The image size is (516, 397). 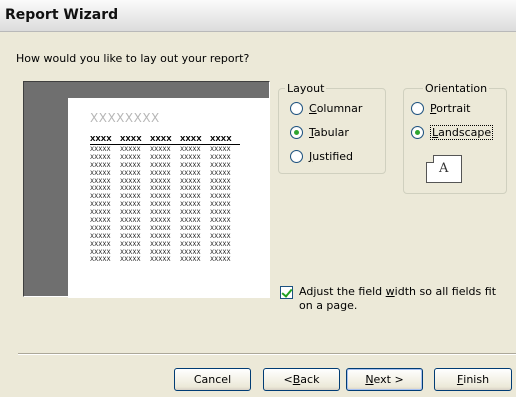 I want to click on radio-portrait: Portrait, so click(x=440, y=108).